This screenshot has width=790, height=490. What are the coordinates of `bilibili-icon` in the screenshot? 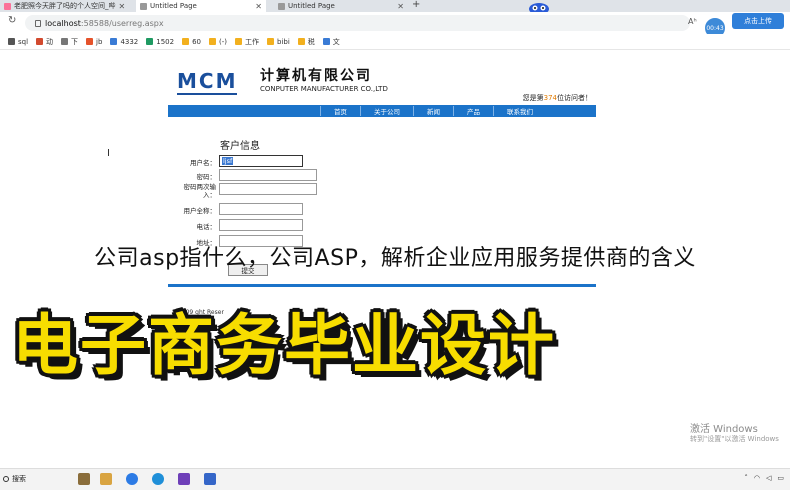 It's located at (7, 6).